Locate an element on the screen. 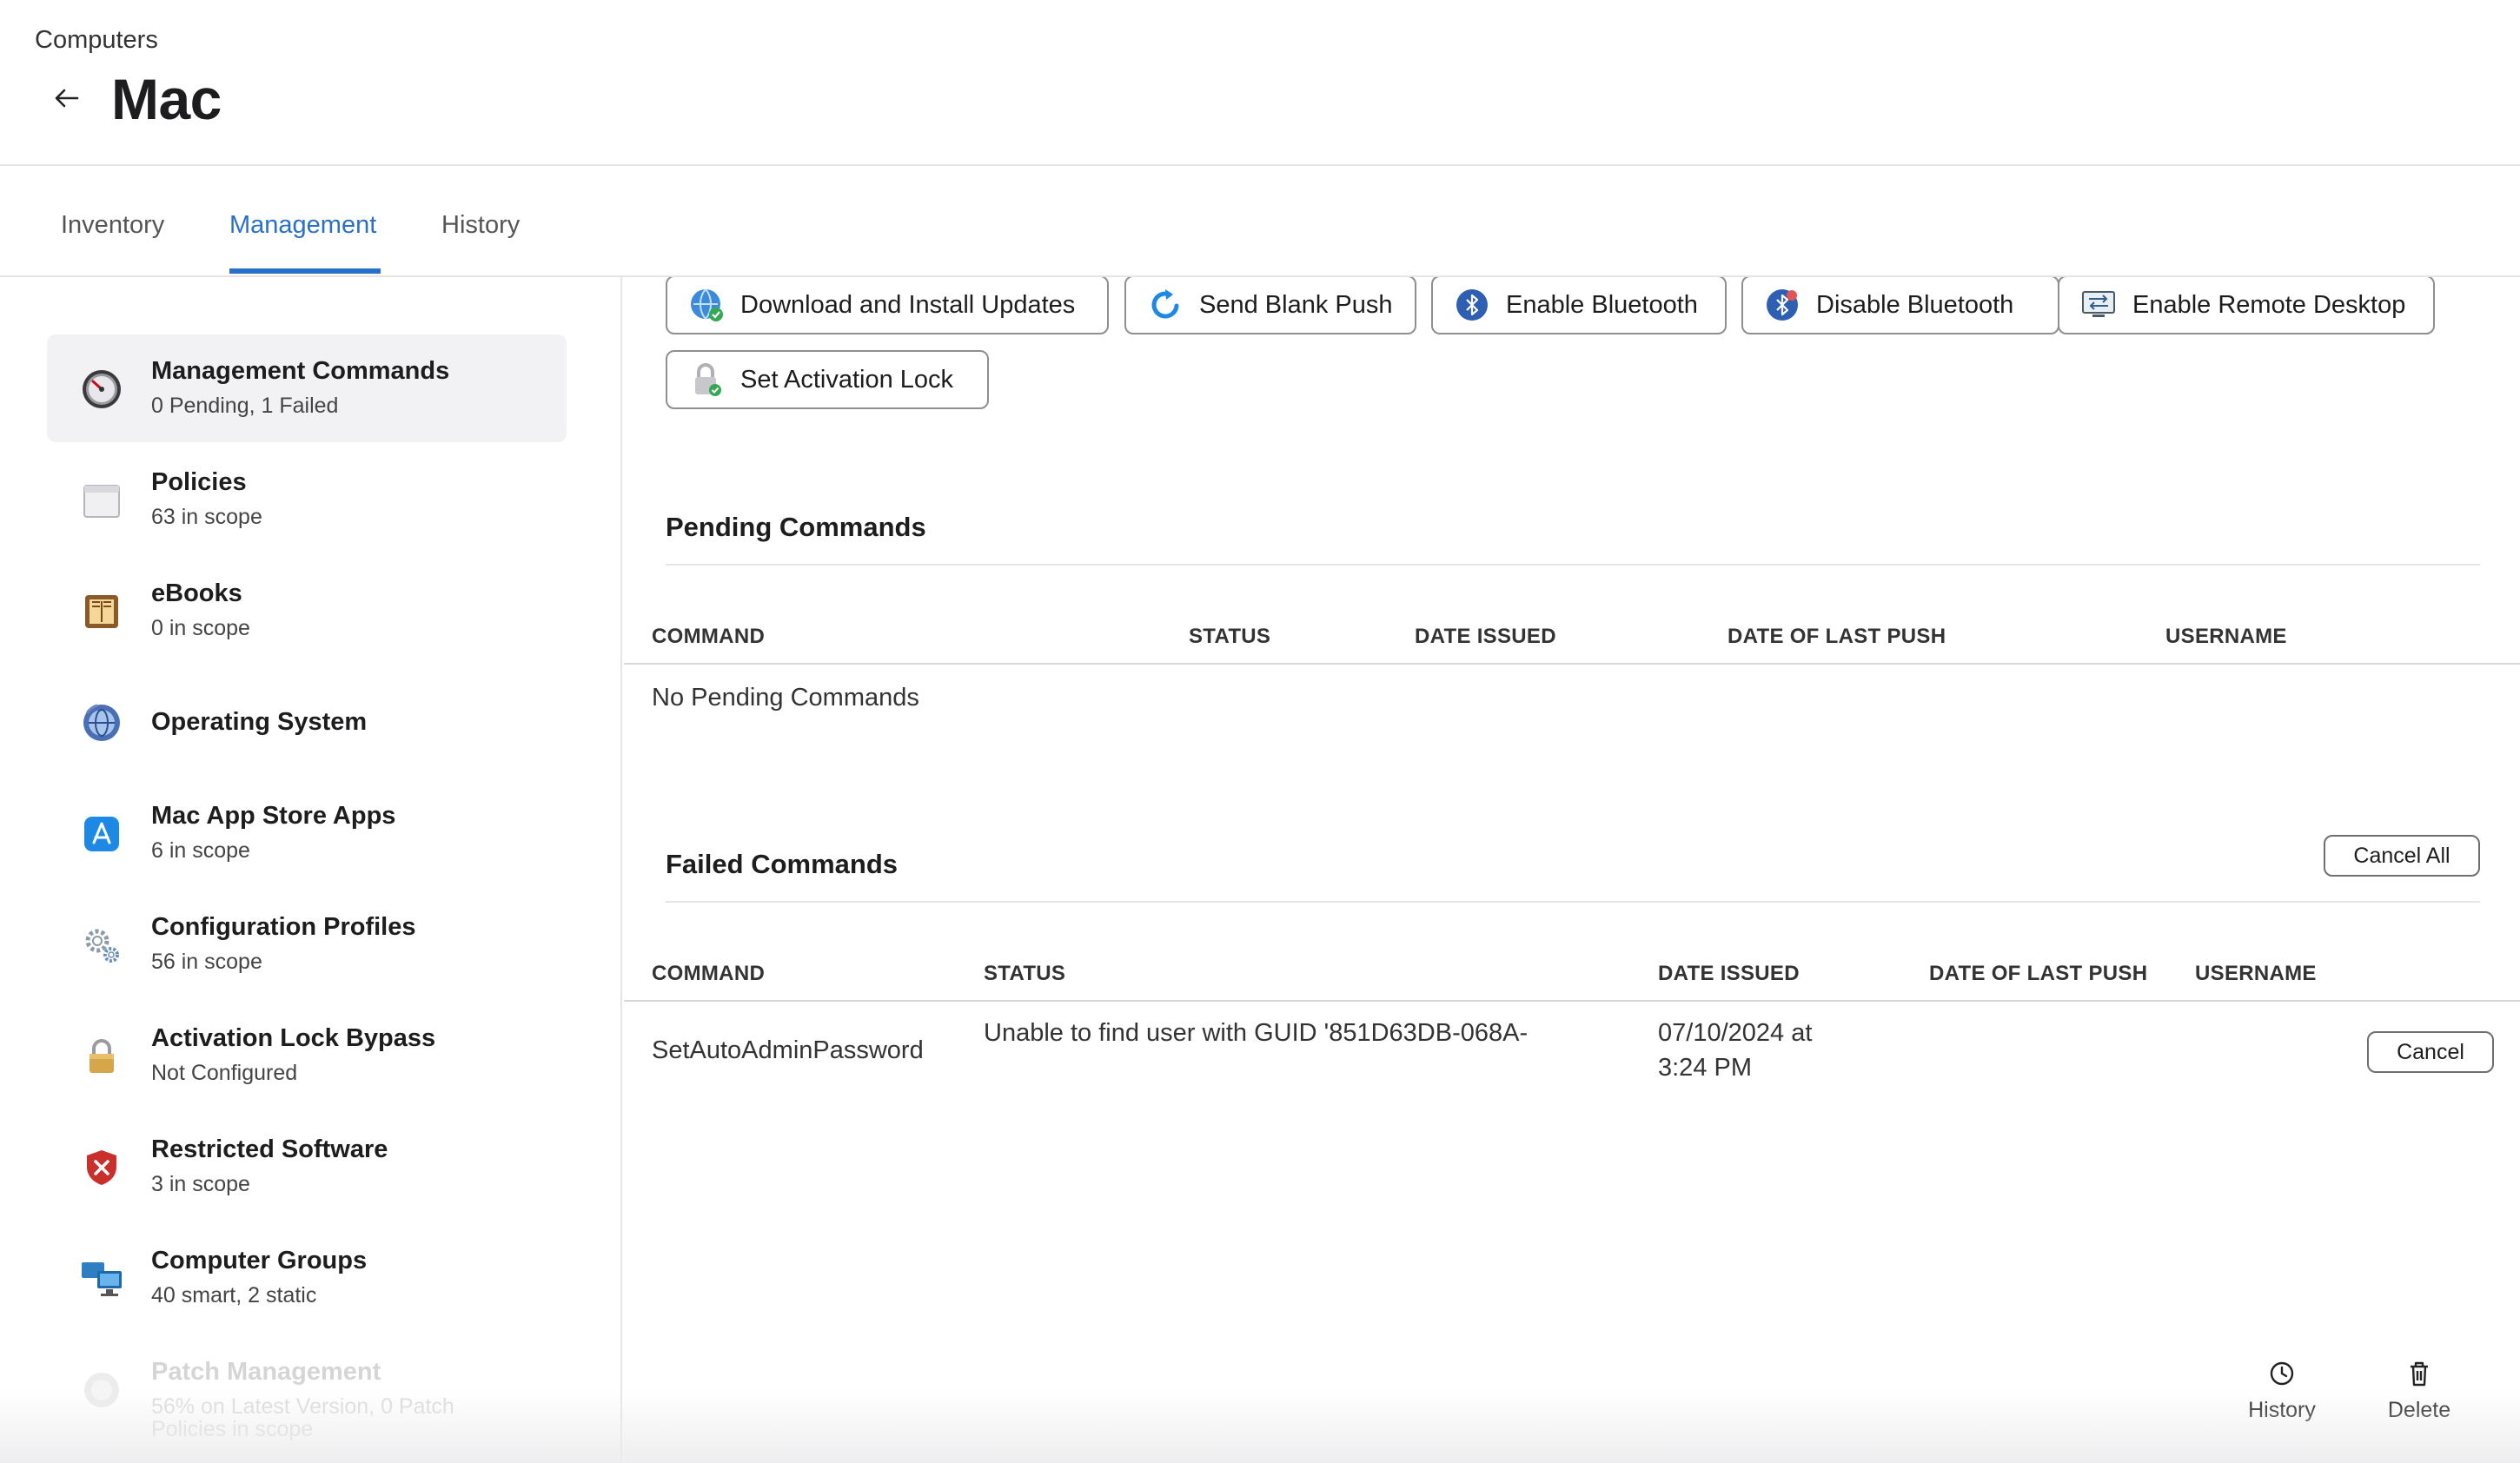 The width and height of the screenshot is (2520, 1463). tab-management: Management is located at coordinates (302, 225).